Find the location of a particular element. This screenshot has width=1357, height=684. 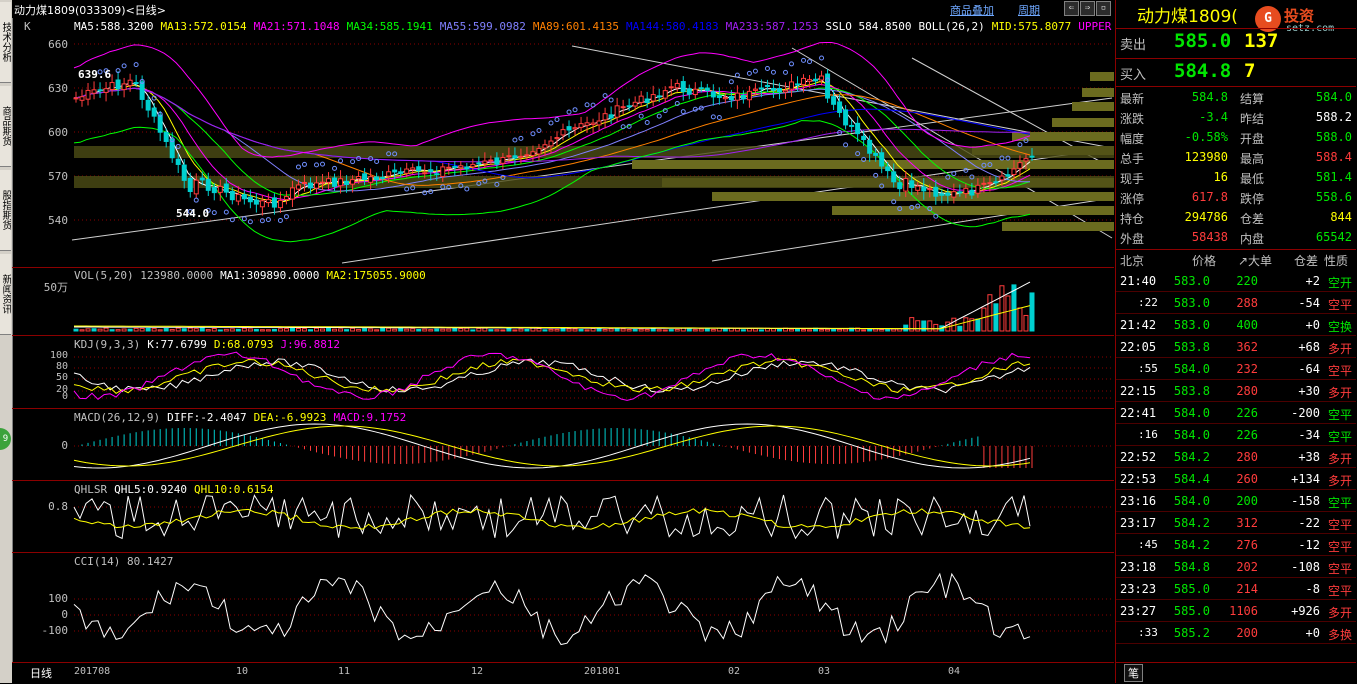

tick-row: 23:16 584.0 200 -158 空平 is located at coordinates (1236, 501).